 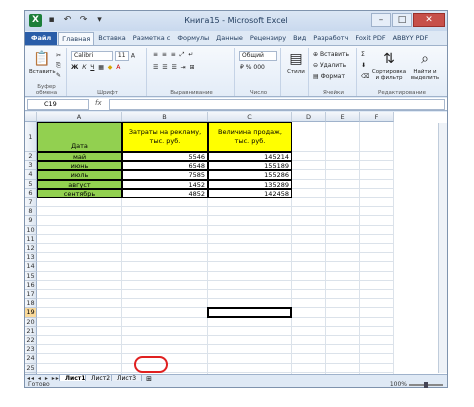 What do you see at coordinates (183, 67) in the screenshot?
I see `indent-icon: ⇥` at bounding box center [183, 67].